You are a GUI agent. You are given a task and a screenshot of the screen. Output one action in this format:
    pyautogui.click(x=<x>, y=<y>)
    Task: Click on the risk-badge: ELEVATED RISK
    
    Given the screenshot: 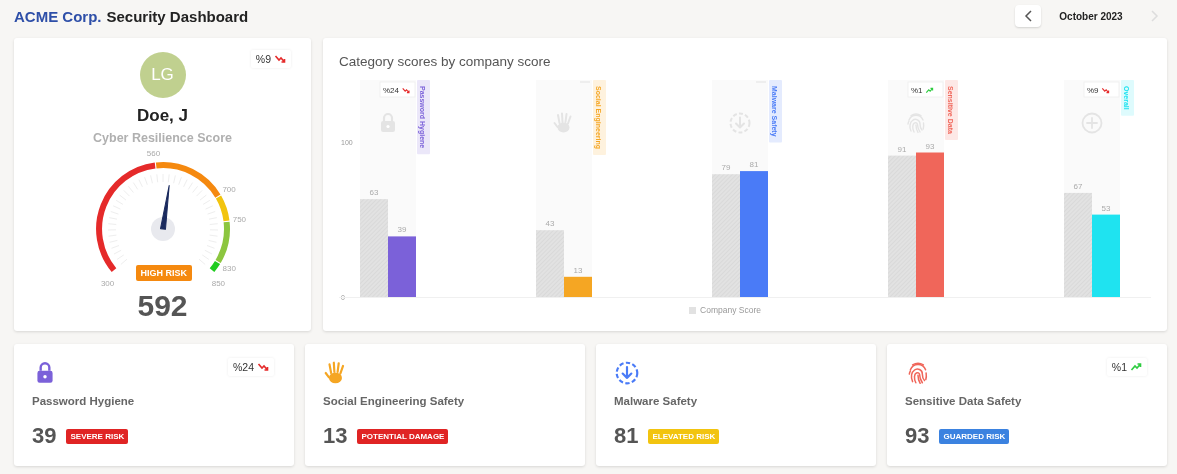 What is the action you would take?
    pyautogui.click(x=684, y=436)
    